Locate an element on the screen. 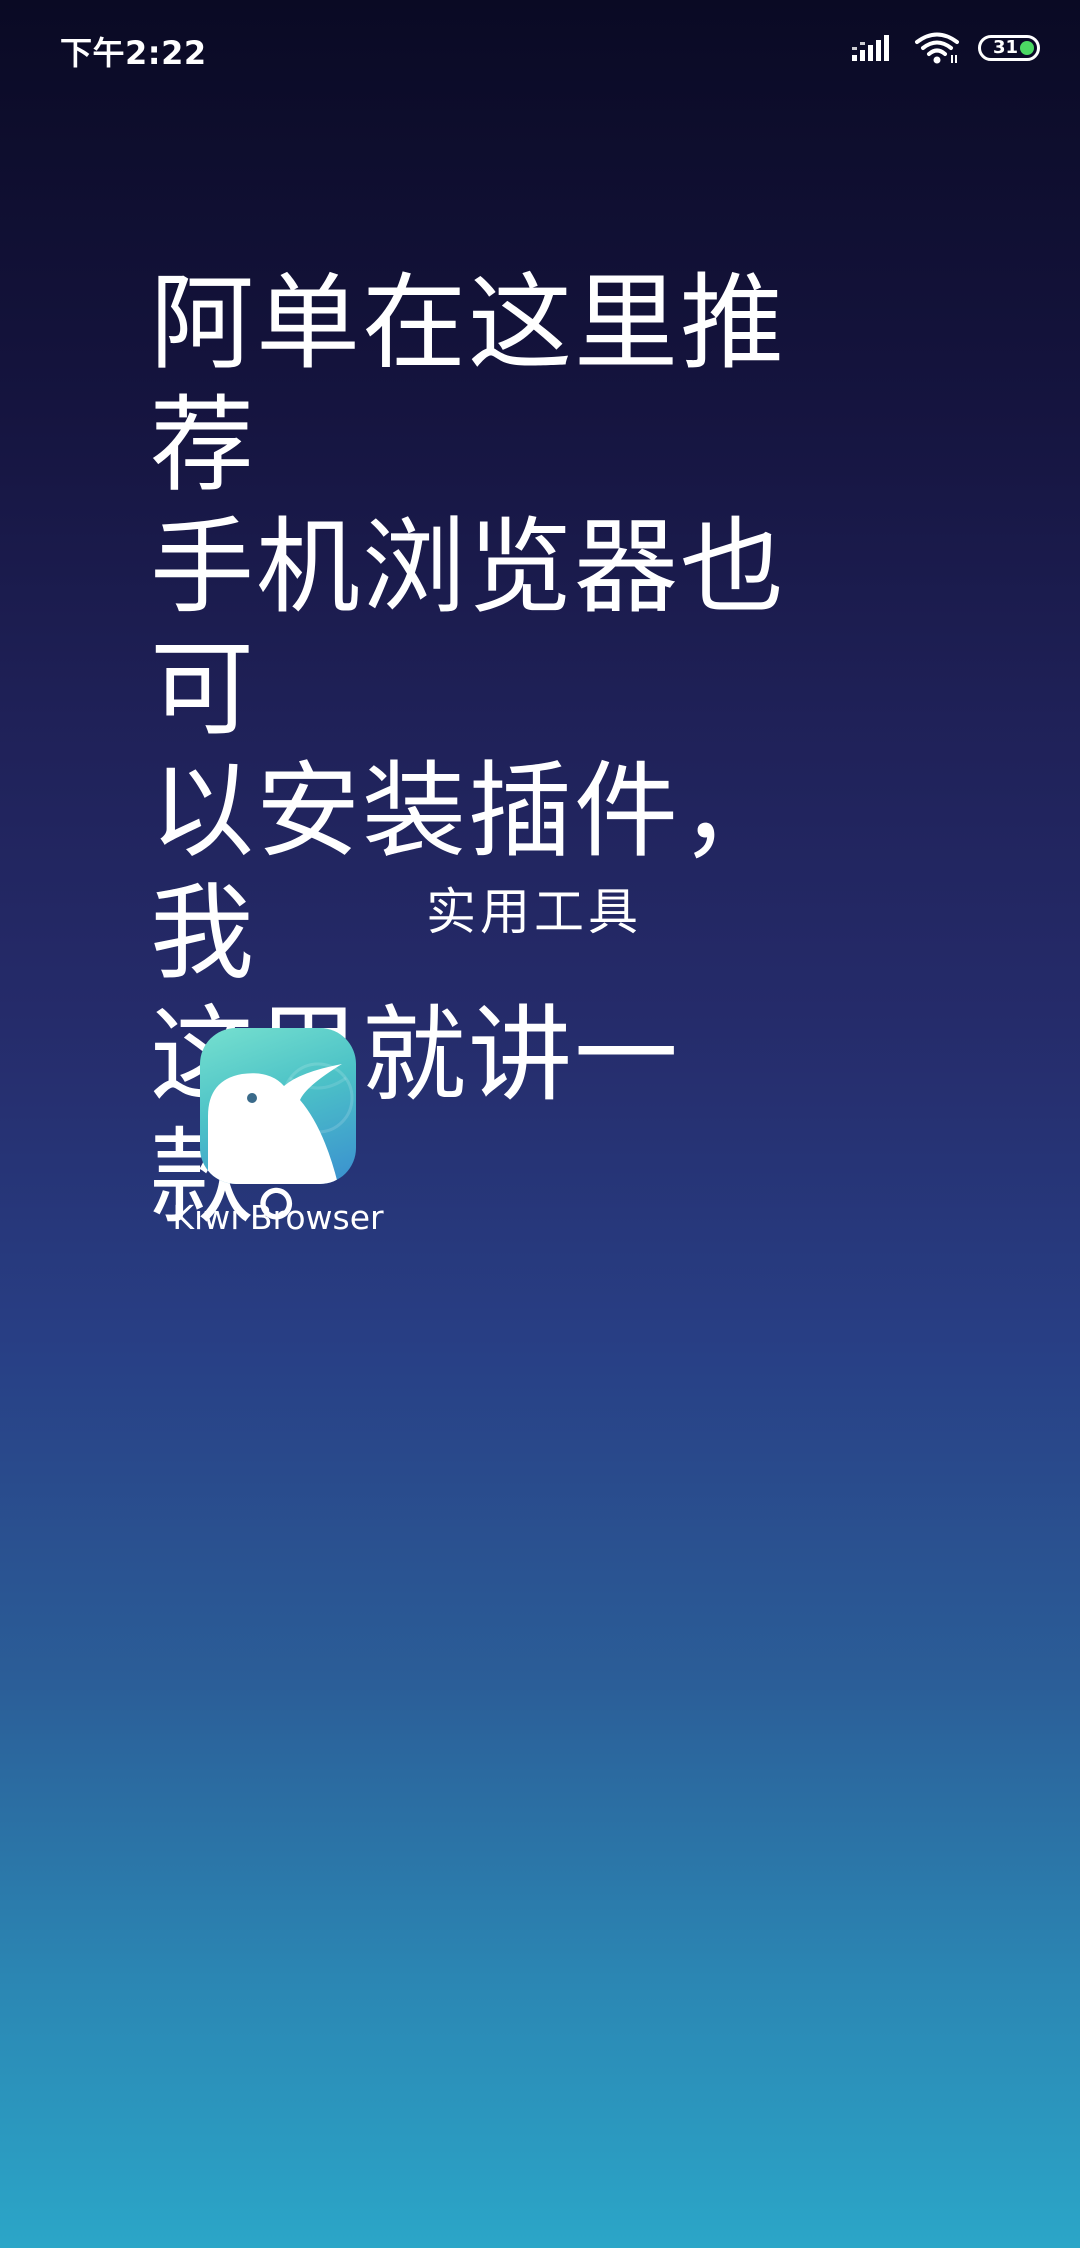  battery-level-indicator is located at coordinates (1027, 48).